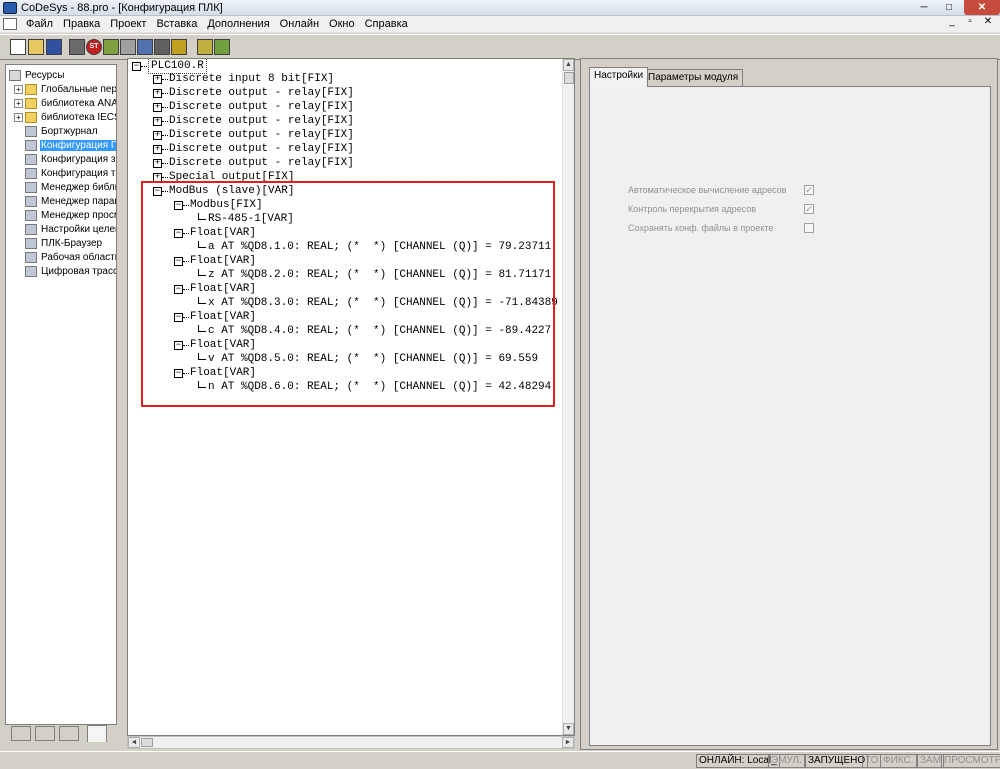 This screenshot has height=769, width=1000. I want to click on resource-item: Ресурсы, so click(37, 75).